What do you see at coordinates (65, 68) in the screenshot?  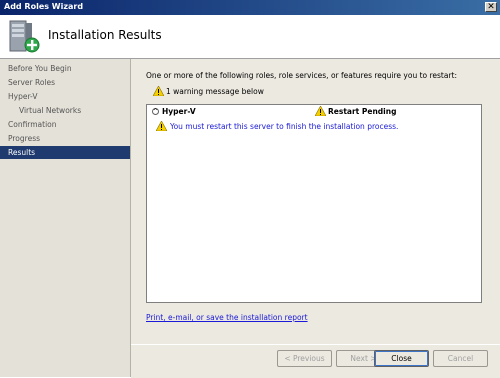 I see `sidebar-item-before-you-begin: Before You Begin` at bounding box center [65, 68].